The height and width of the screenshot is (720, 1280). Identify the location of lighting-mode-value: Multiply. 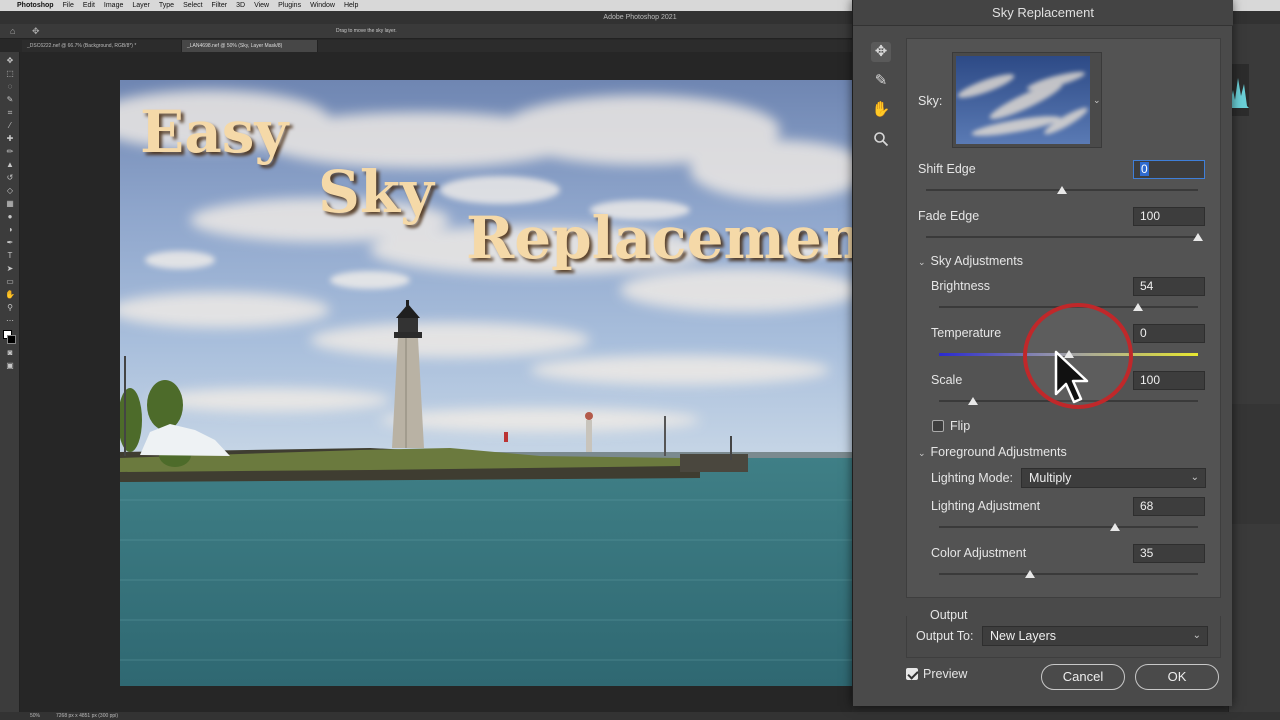
(1050, 478).